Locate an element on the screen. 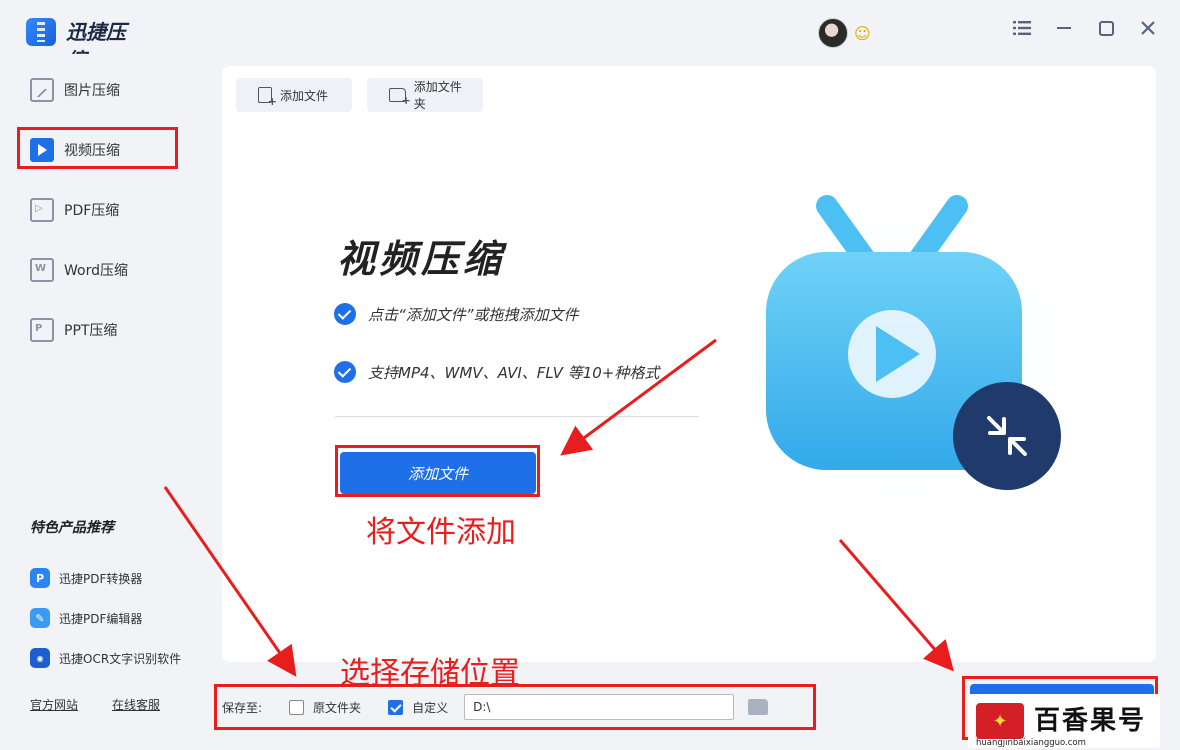 Image resolution: width=1180 pixels, height=750 pixels. page-title: 视频压缩 is located at coordinates (421, 259).